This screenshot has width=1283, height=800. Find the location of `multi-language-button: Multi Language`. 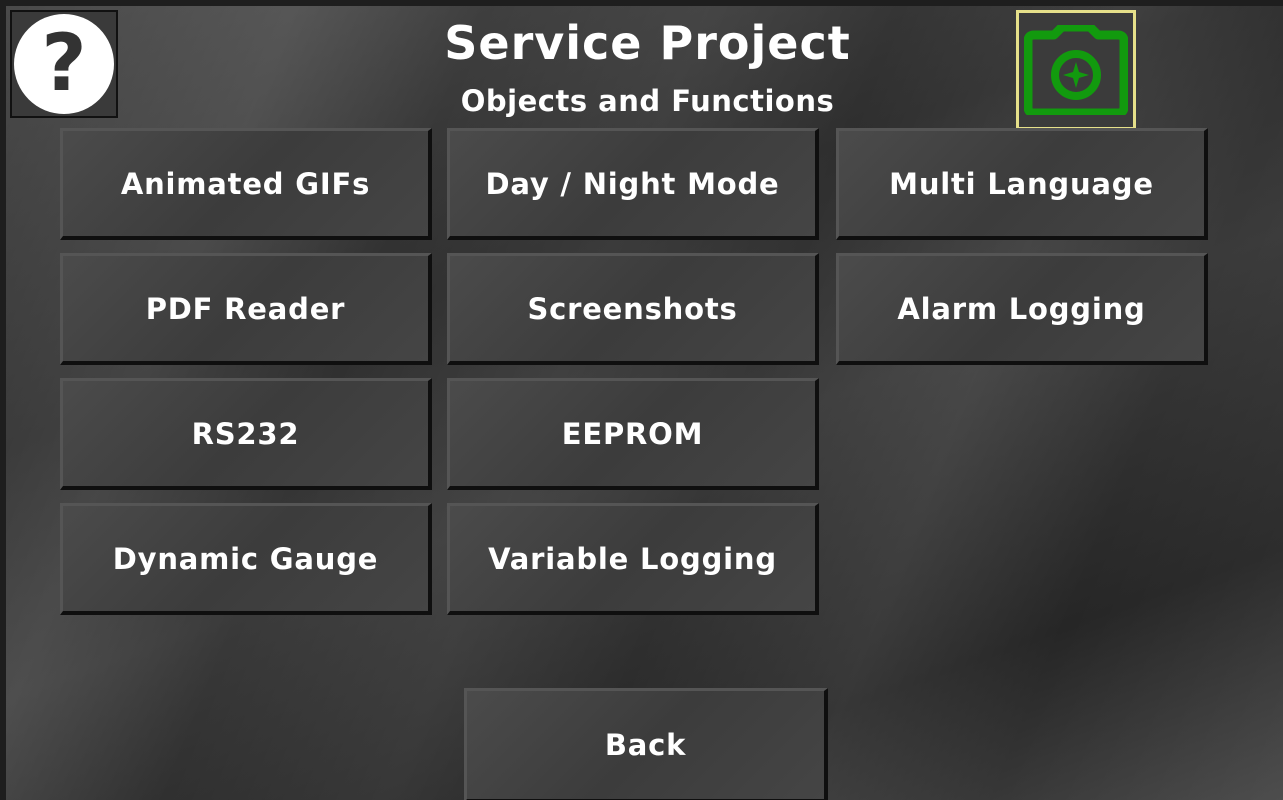

multi-language-button: Multi Language is located at coordinates (1022, 184).